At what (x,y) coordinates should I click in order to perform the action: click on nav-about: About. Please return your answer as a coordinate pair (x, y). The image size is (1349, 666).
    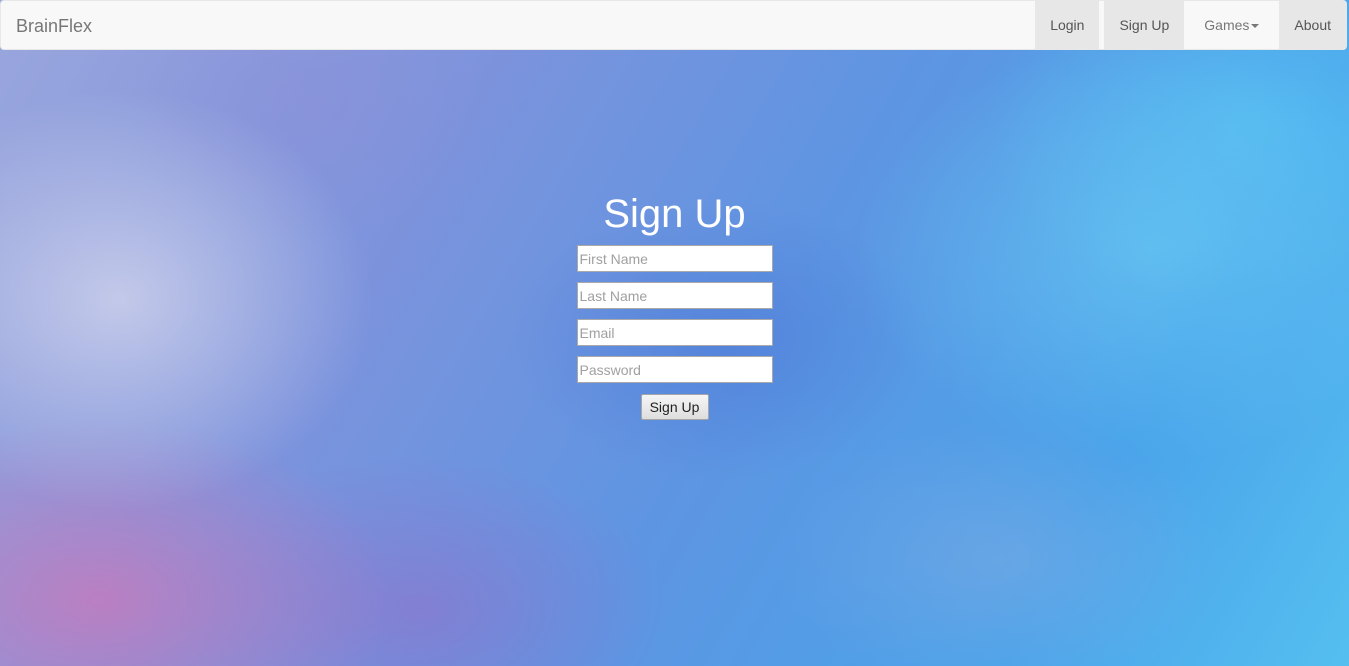
    Looking at the image, I should click on (1312, 25).